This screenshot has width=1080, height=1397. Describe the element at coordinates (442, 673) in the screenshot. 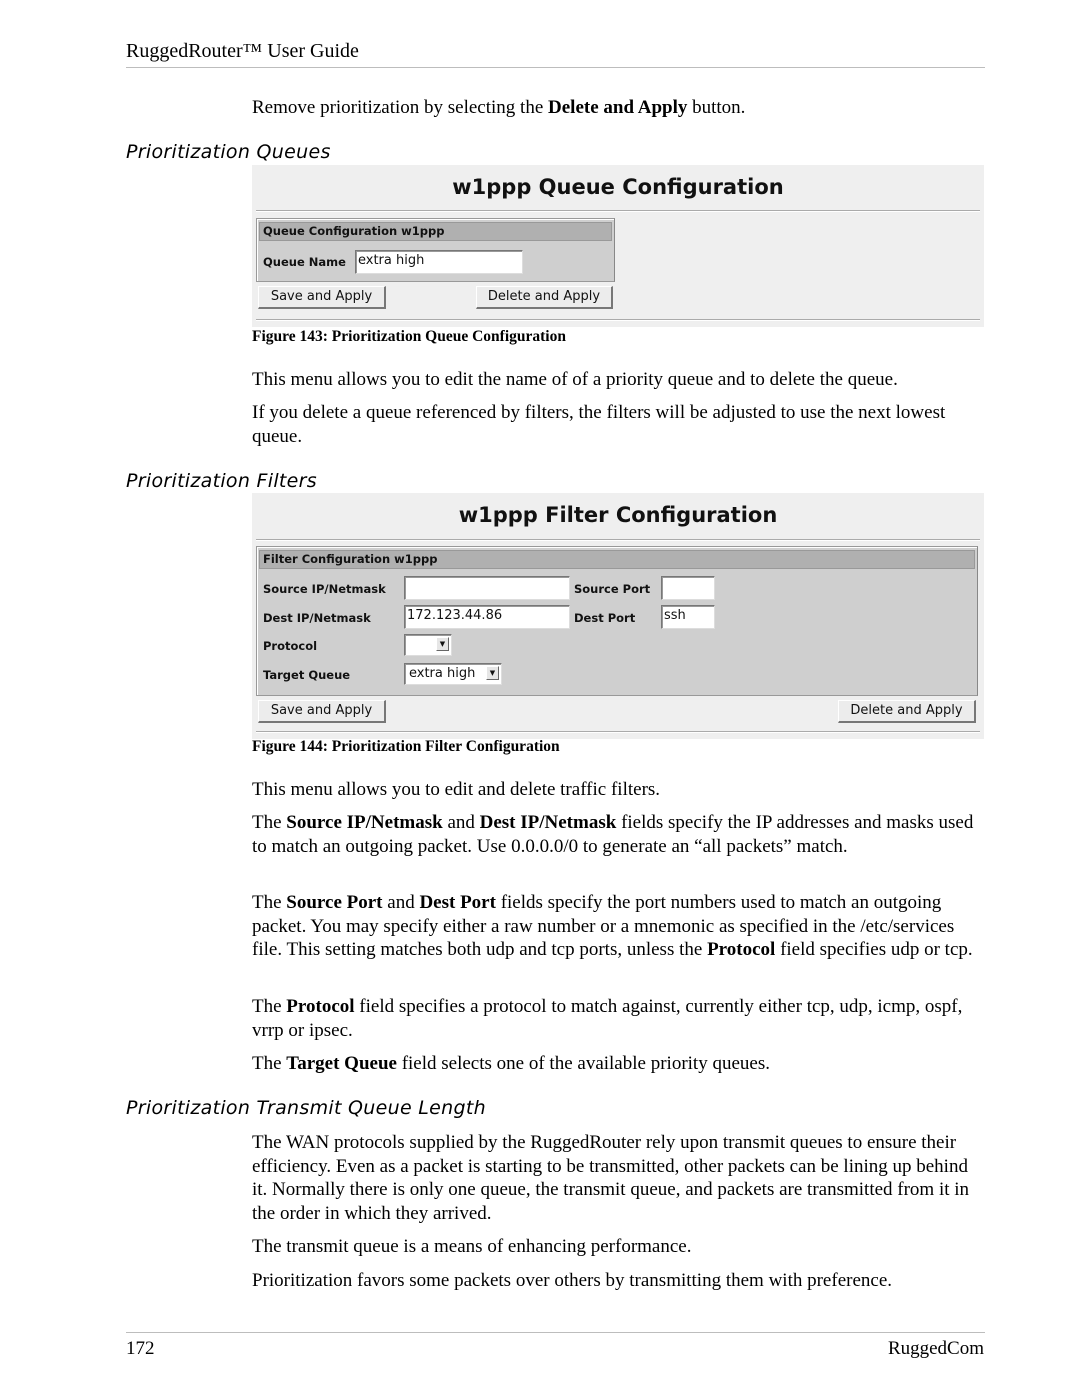

I see `target-queue-select-value: extra high` at that location.